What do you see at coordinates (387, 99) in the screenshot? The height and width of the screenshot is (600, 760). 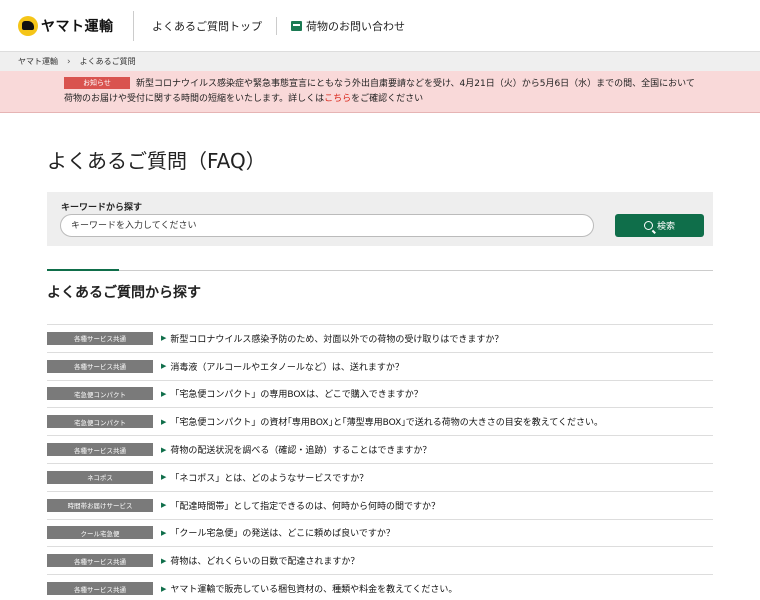 I see `notice-suffix: をご確認ください` at bounding box center [387, 99].